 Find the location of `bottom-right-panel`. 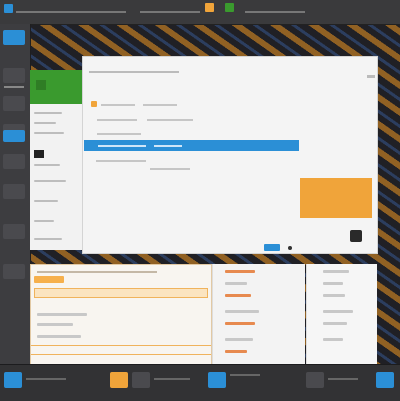

bottom-right-panel is located at coordinates (341, 314).